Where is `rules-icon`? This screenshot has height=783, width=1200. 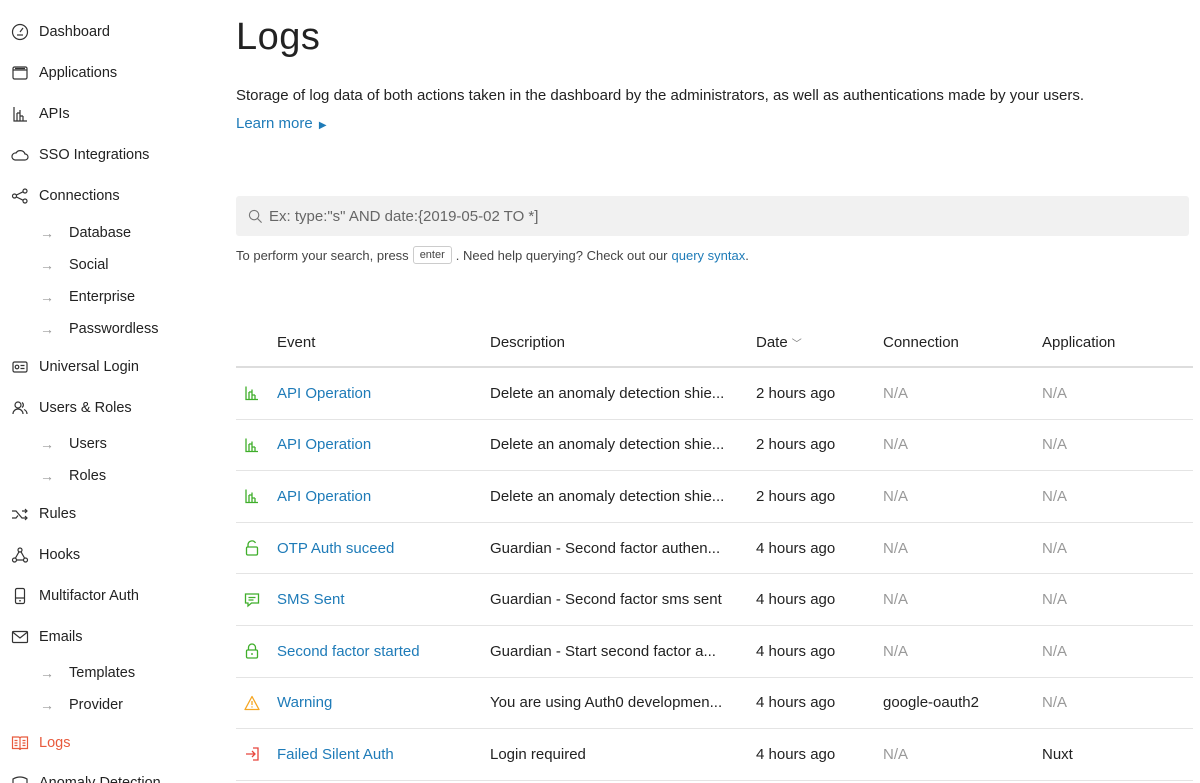
rules-icon is located at coordinates (20, 514).